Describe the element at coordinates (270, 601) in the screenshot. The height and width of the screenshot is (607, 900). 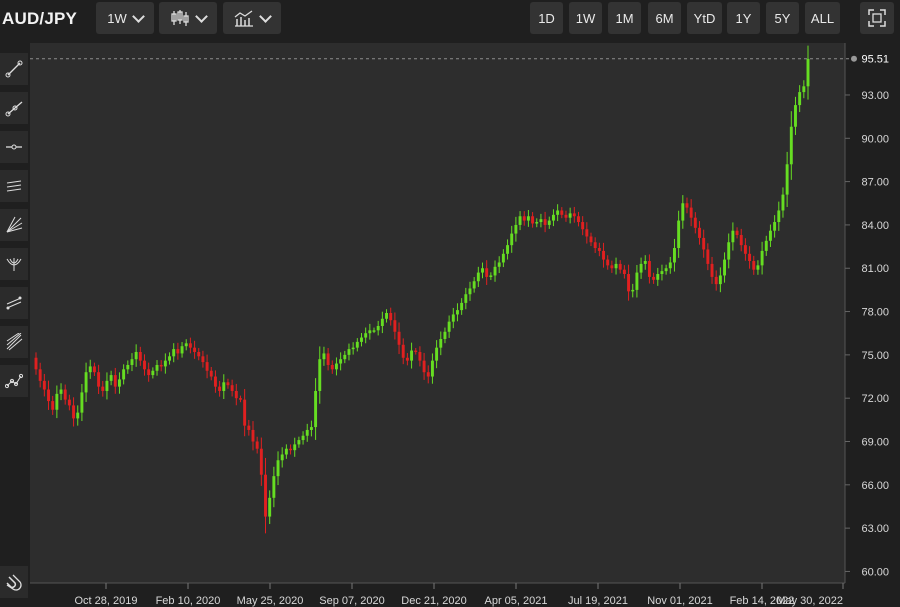
I see `x-tick-label: May 25, 2020` at that location.